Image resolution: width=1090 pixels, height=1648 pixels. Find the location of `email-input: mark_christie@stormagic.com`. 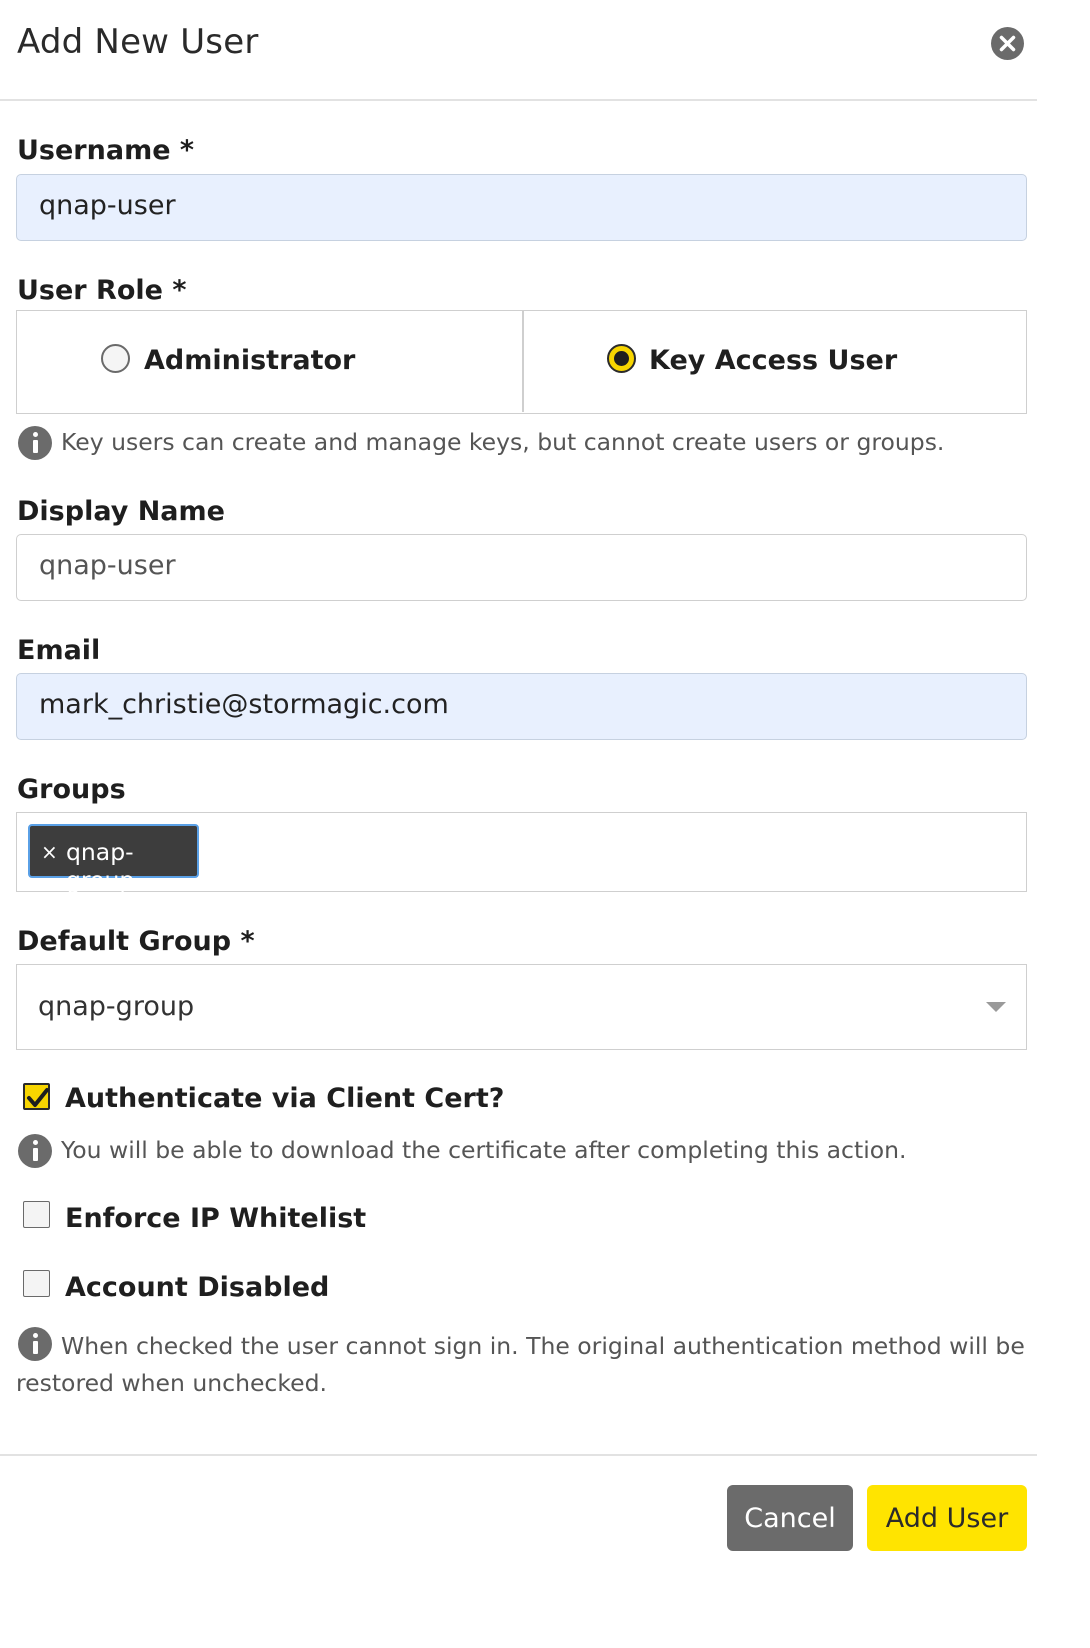

email-input: mark_christie@stormagic.com is located at coordinates (521, 706).